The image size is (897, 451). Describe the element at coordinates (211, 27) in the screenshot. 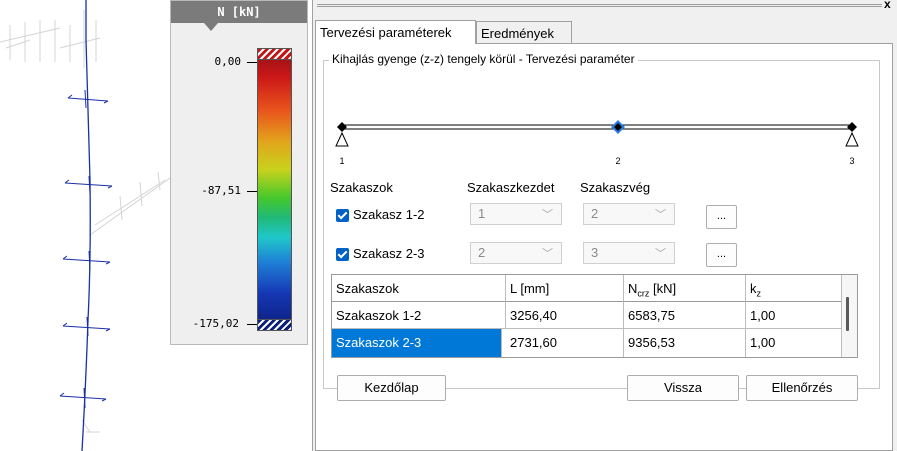

I see `legend-pointer` at that location.